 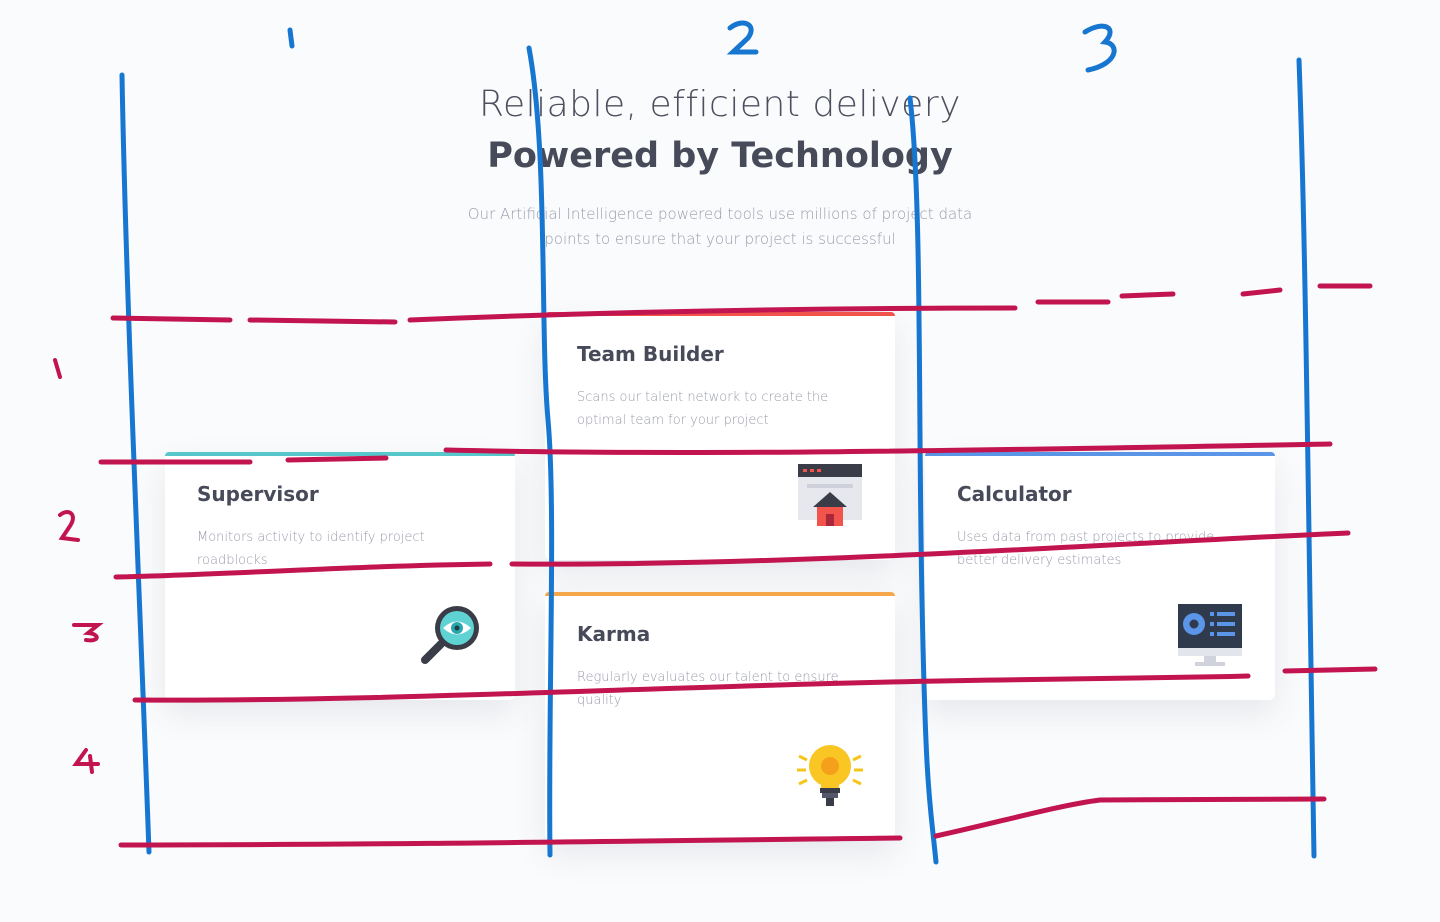 What do you see at coordinates (830, 495) in the screenshot?
I see `browser-house-icon` at bounding box center [830, 495].